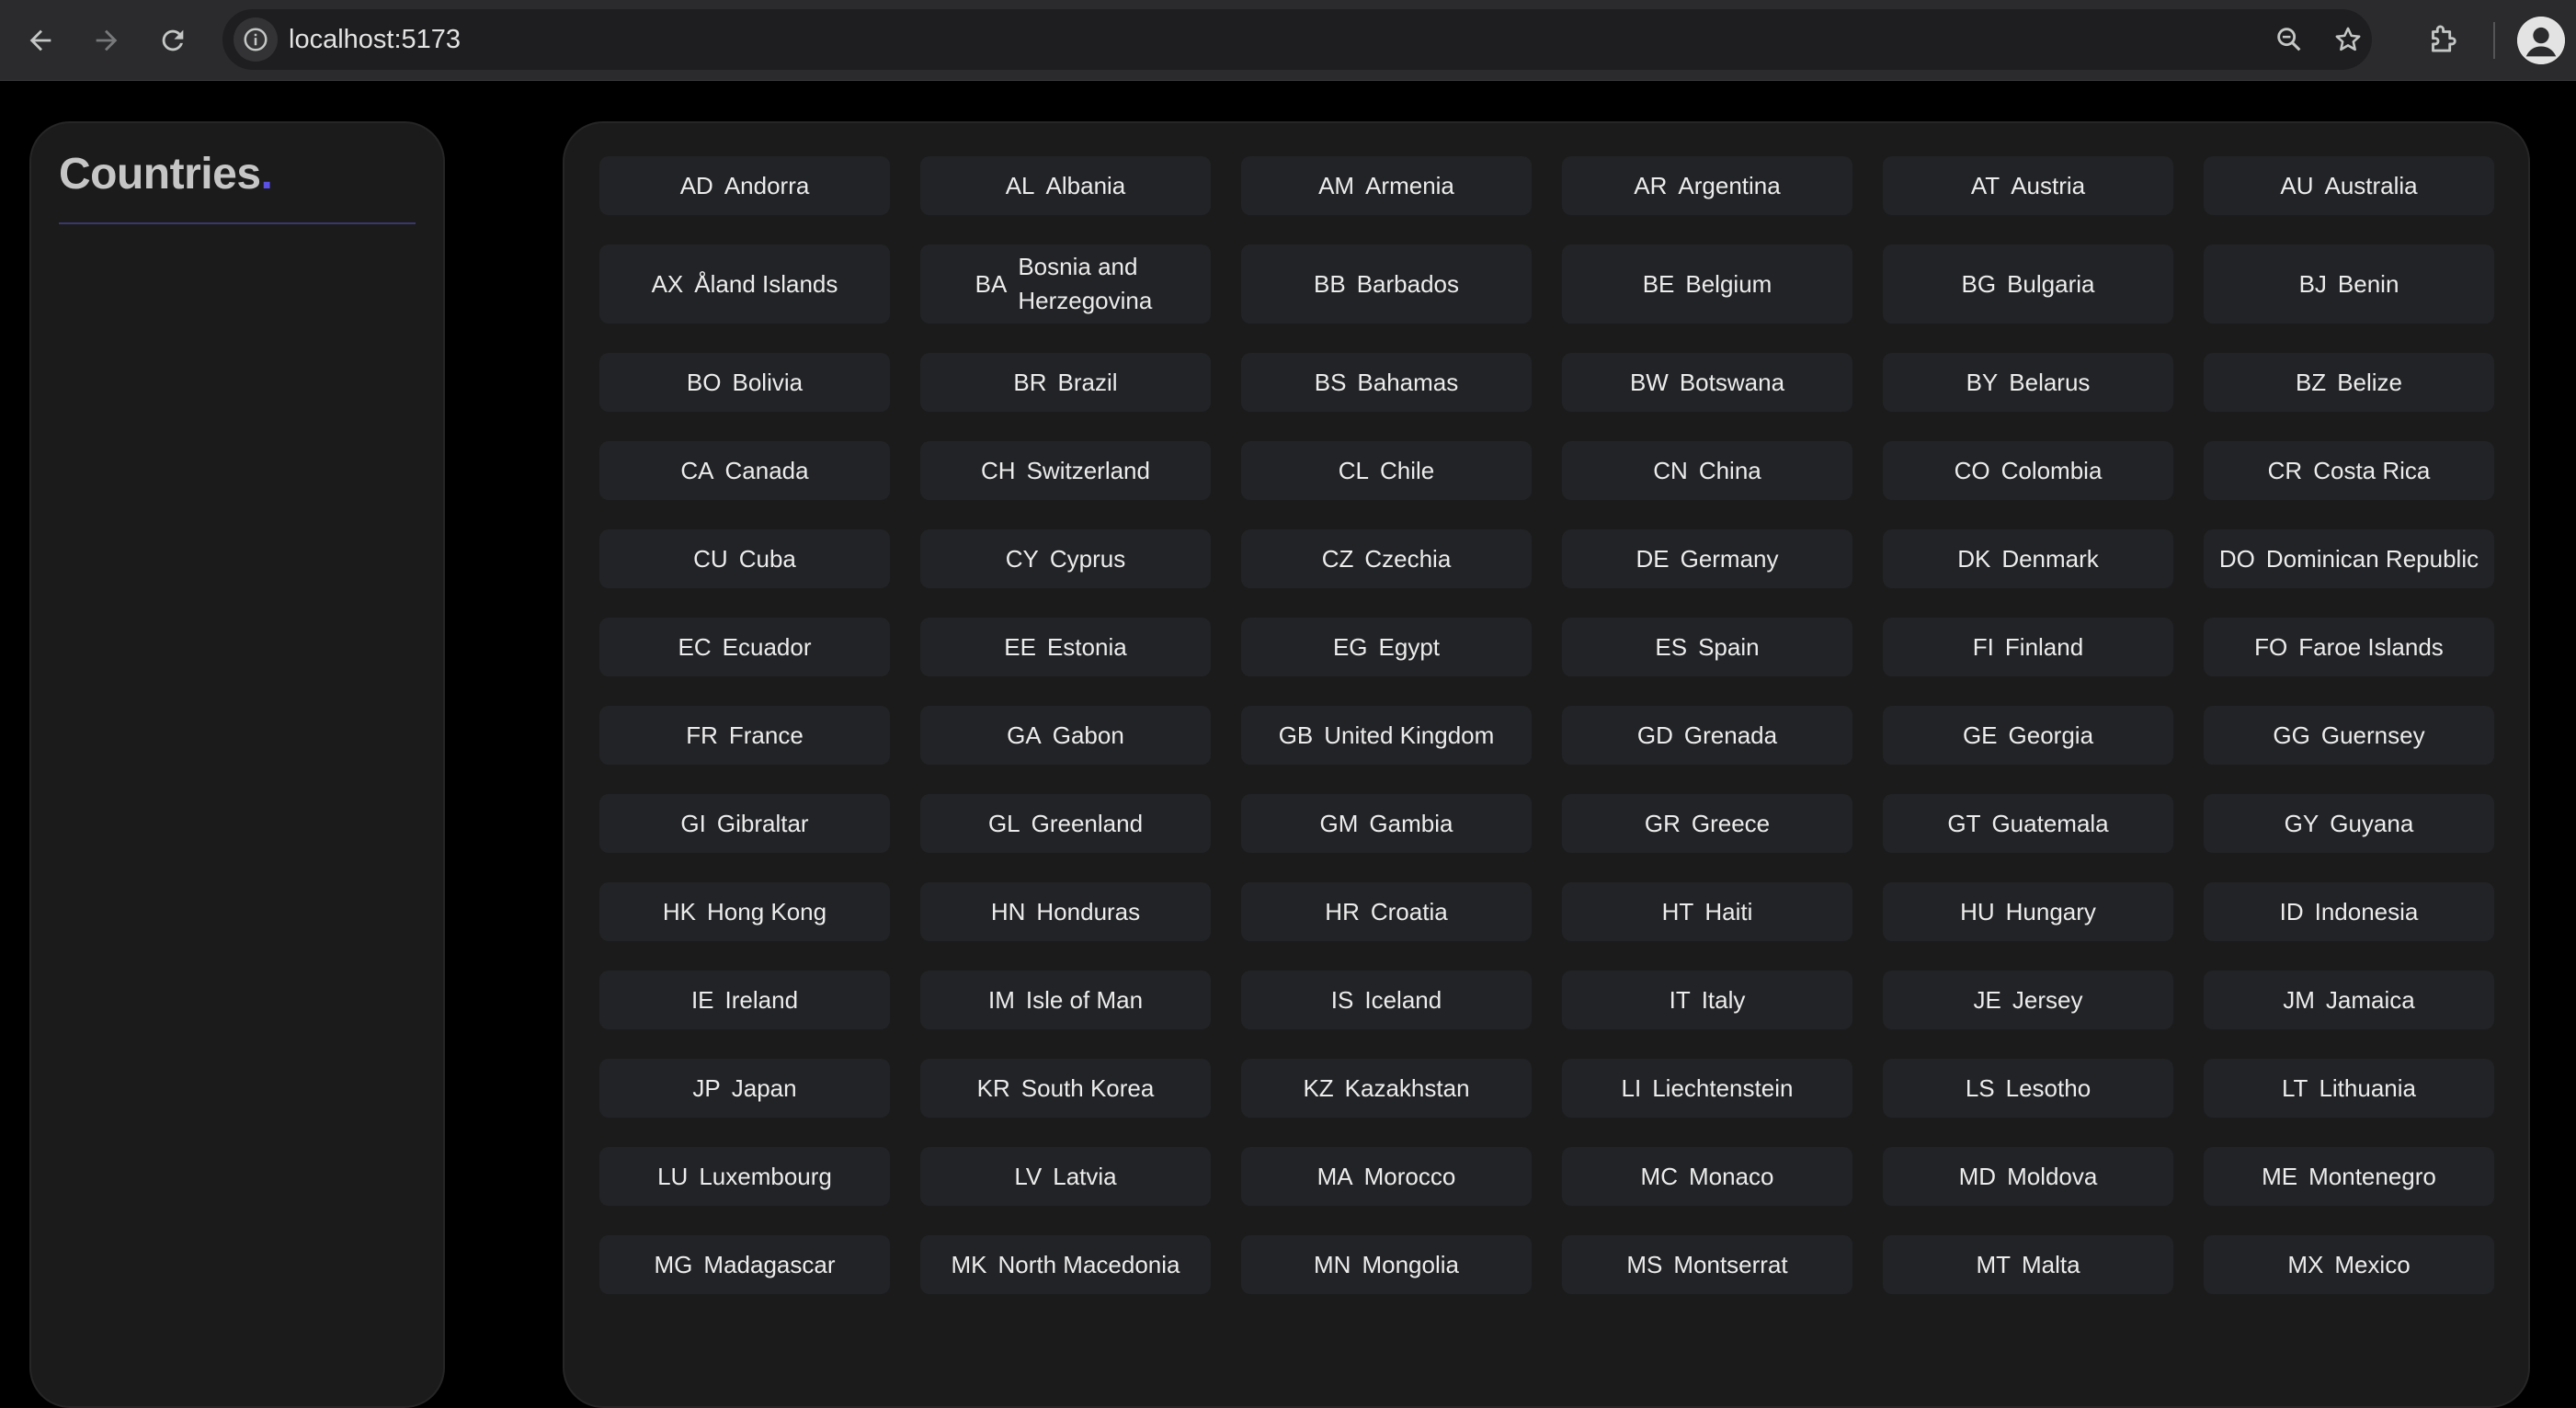  What do you see at coordinates (1065, 1089) in the screenshot?
I see `country-card: KR South Korea` at bounding box center [1065, 1089].